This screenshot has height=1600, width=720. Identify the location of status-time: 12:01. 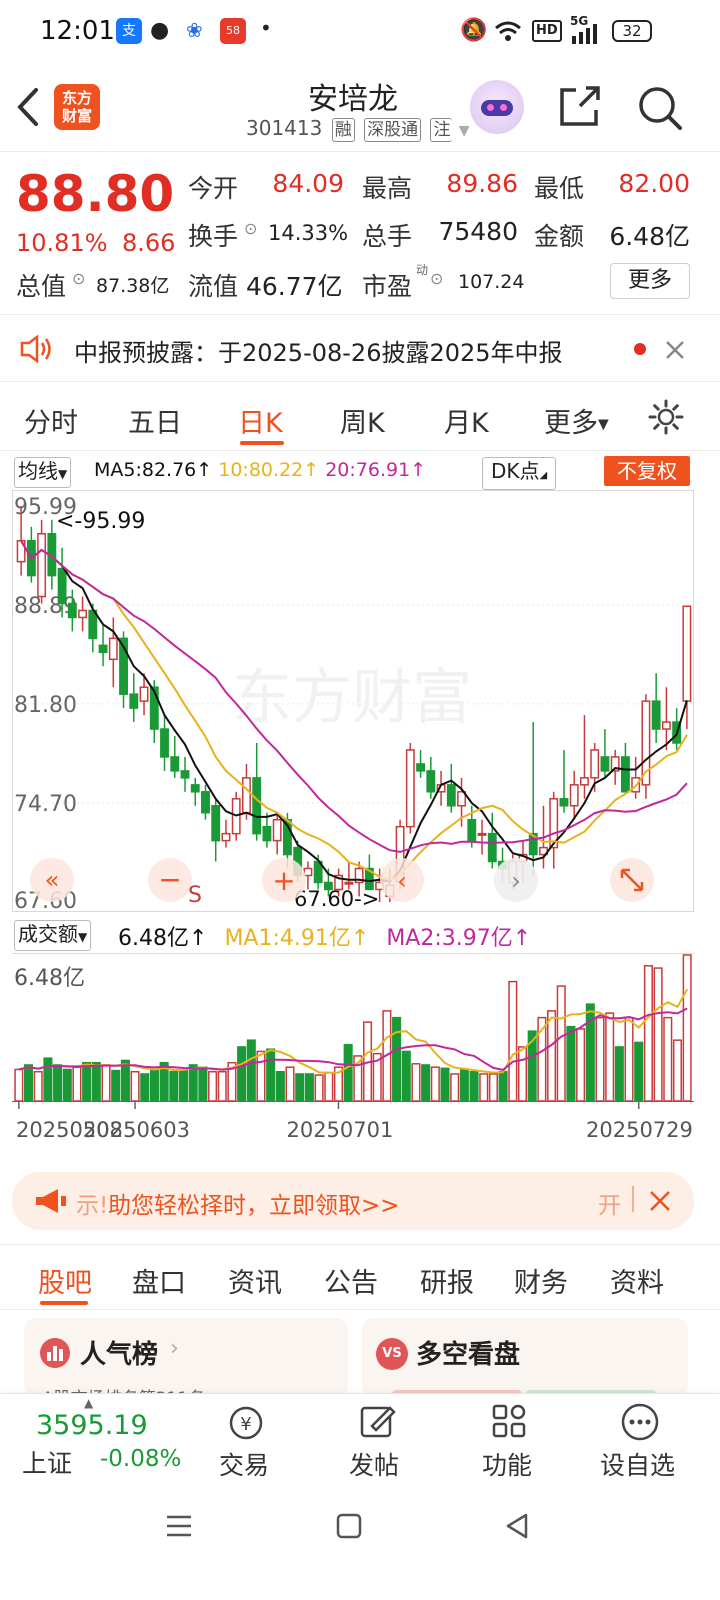
(77, 31).